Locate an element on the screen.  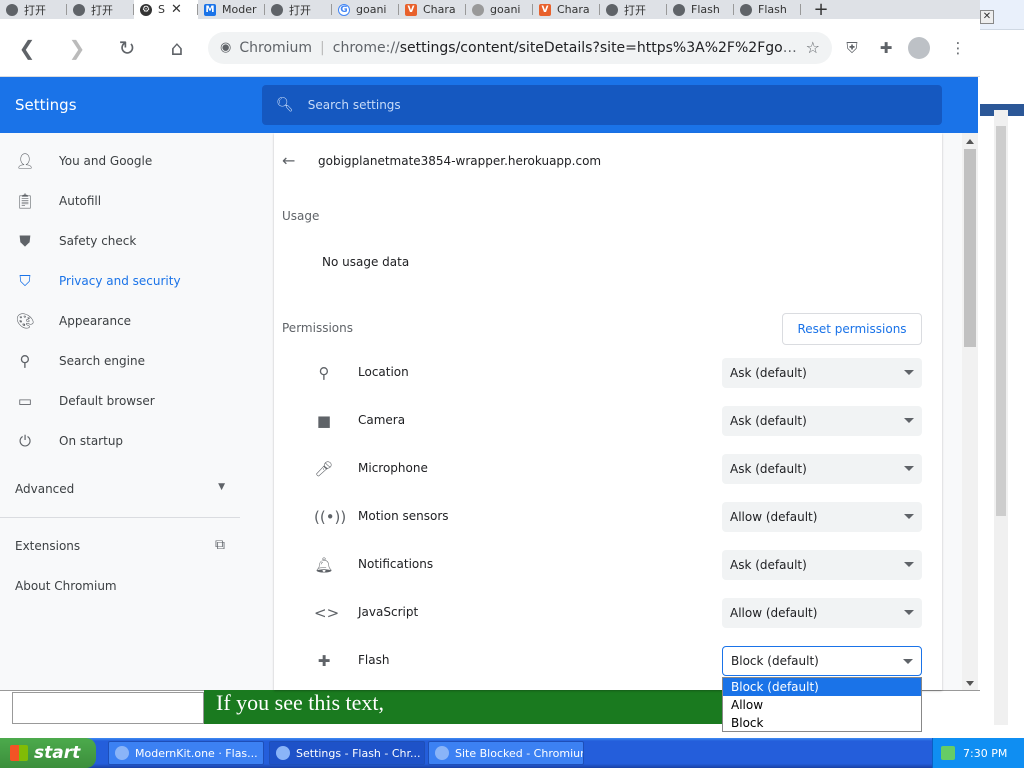
sidebar-item-on-startup: ⏻ On startup is located at coordinates (69, 441).